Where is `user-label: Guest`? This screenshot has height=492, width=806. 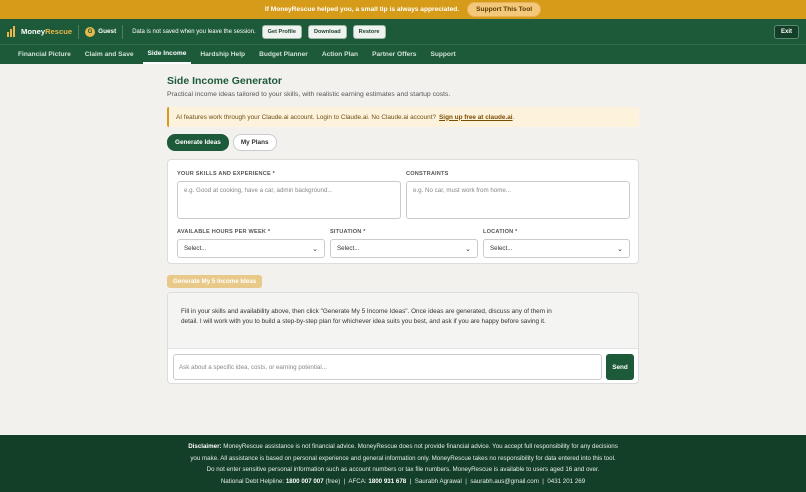 user-label: Guest is located at coordinates (107, 31).